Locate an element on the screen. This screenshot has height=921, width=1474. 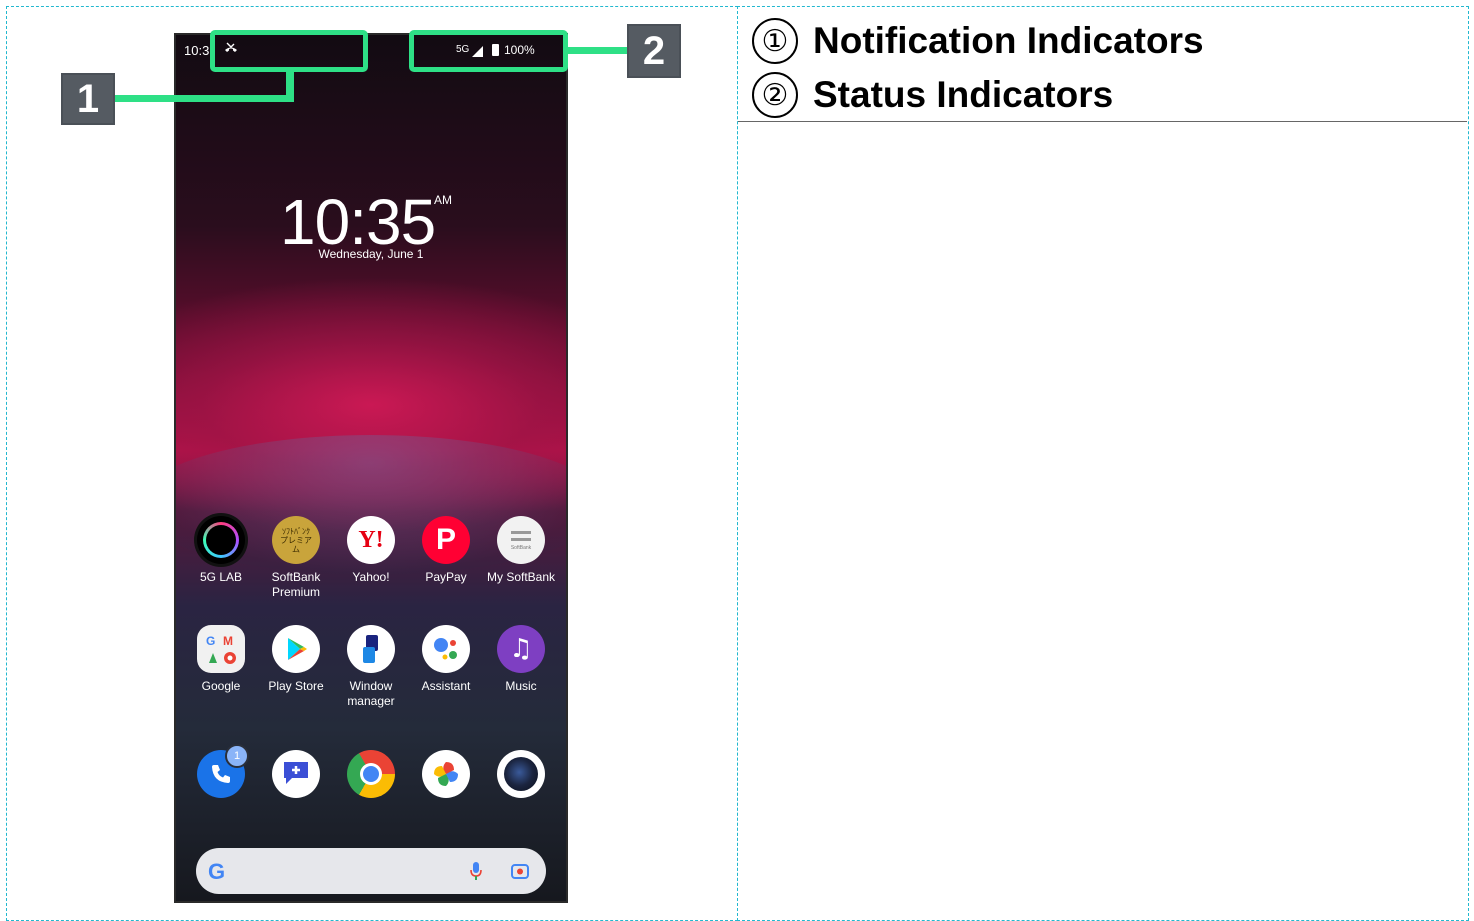
dock-camera is located at coordinates (521, 774).